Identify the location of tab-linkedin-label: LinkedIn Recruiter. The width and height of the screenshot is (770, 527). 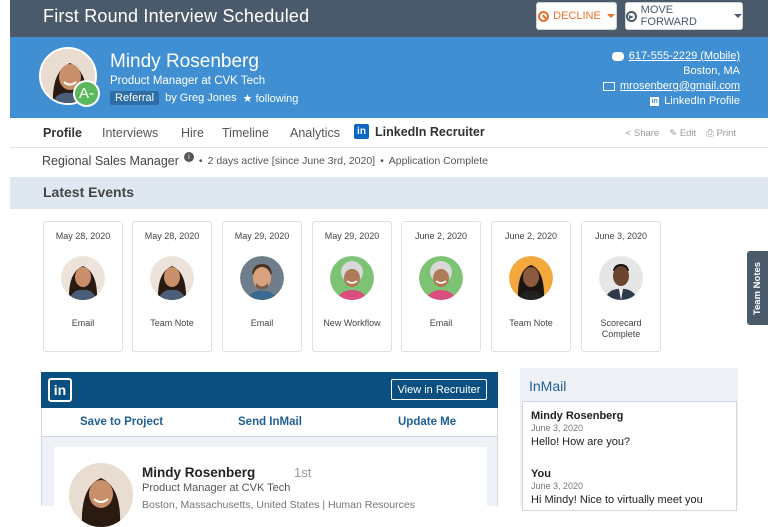
(430, 131).